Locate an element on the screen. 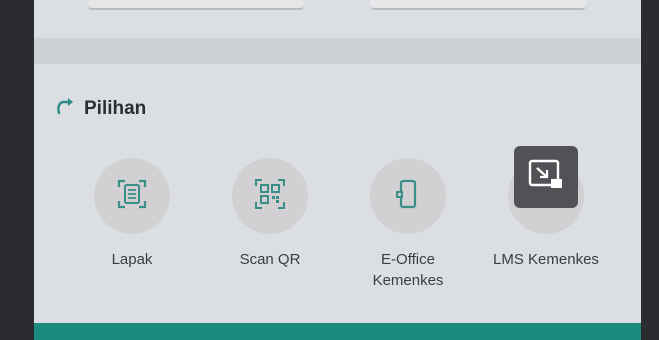  section-header: Pilihan is located at coordinates (100, 109).